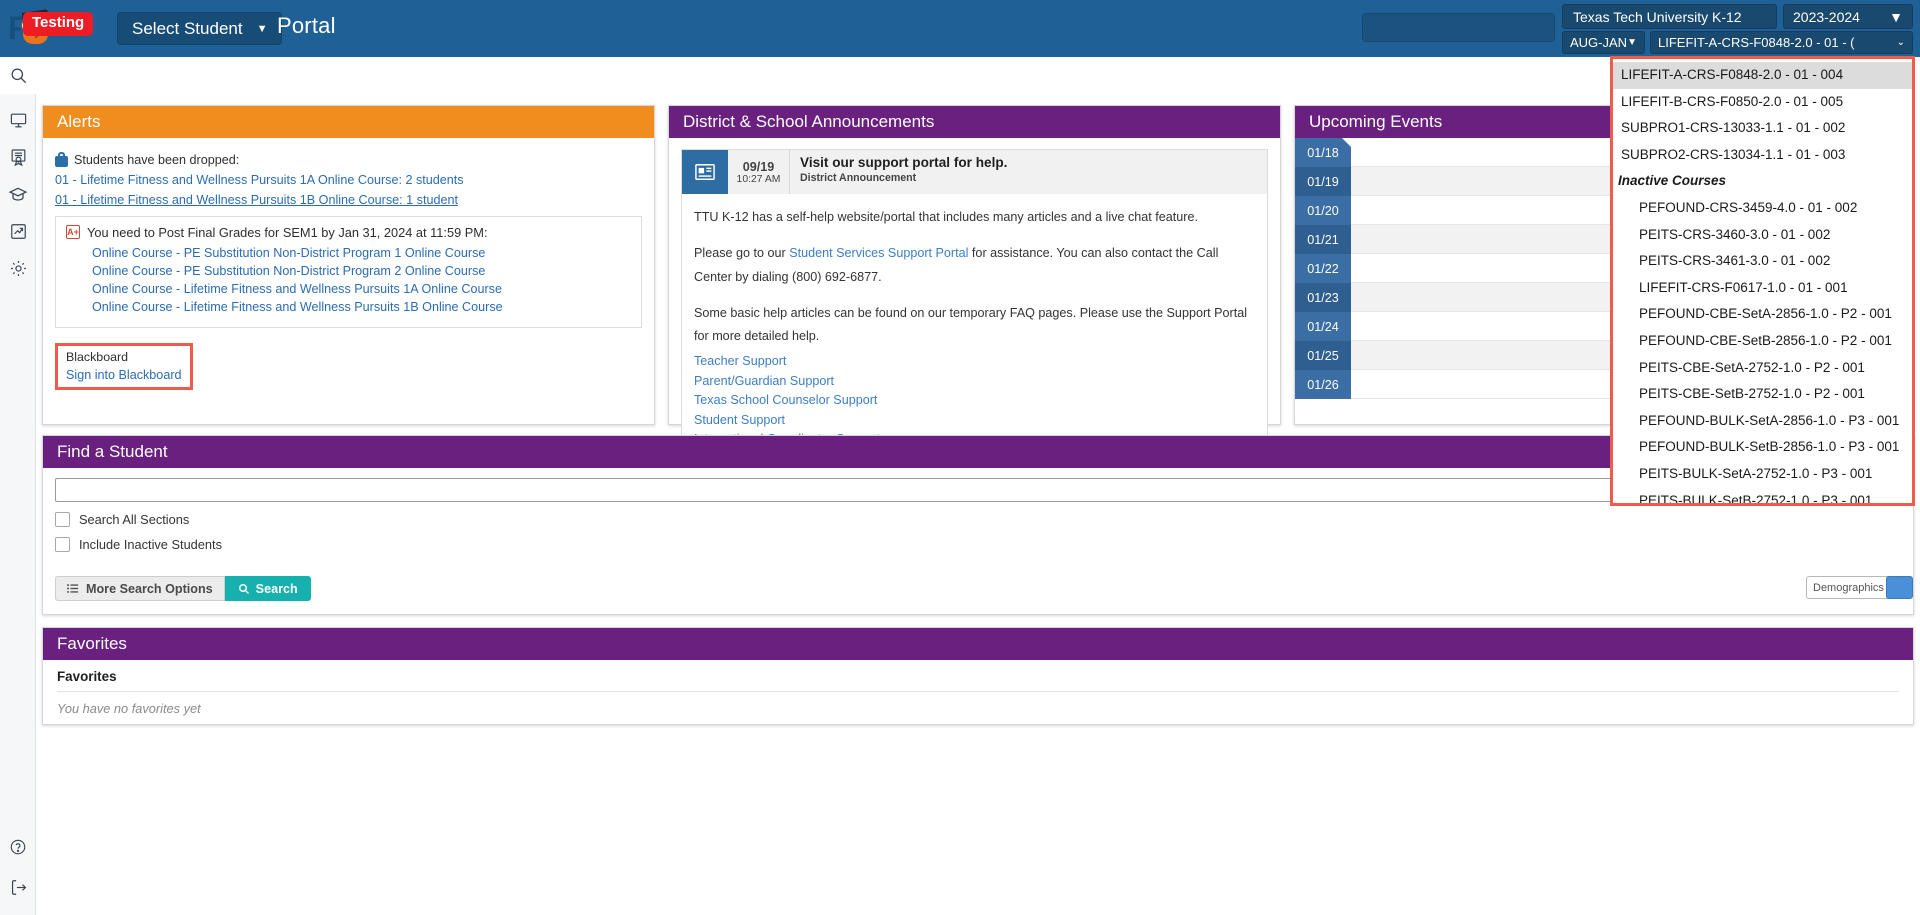 The width and height of the screenshot is (1920, 915). What do you see at coordinates (73, 588) in the screenshot?
I see `list-options-icon` at bounding box center [73, 588].